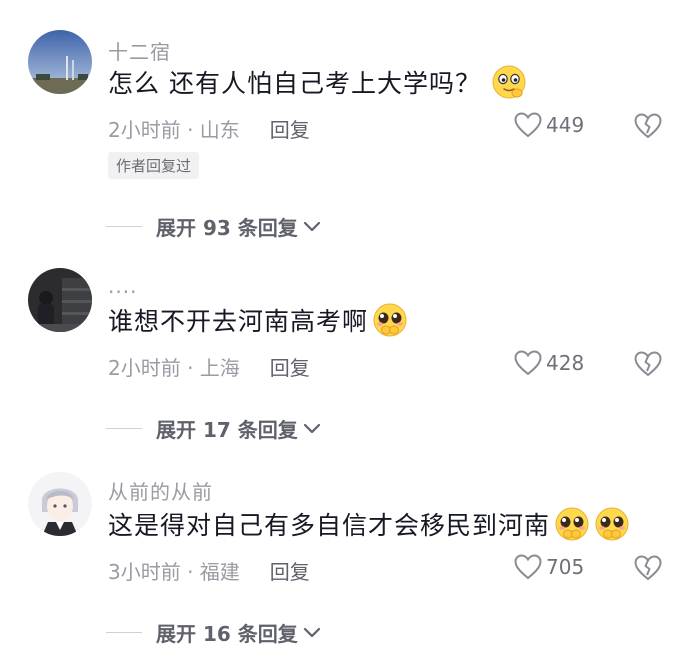 This screenshot has width=690, height=668. I want to click on time-location: 2小时前 · 山东, so click(174, 130).